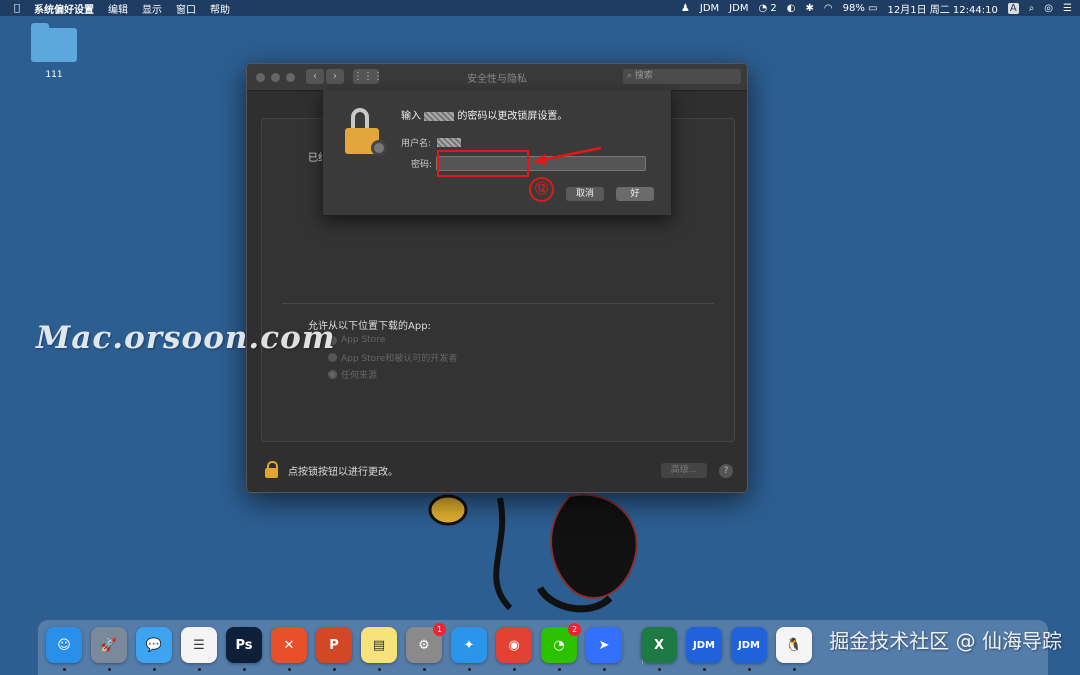 This screenshot has width=1080, height=675. I want to click on battery-icon: ▭, so click(873, 8).